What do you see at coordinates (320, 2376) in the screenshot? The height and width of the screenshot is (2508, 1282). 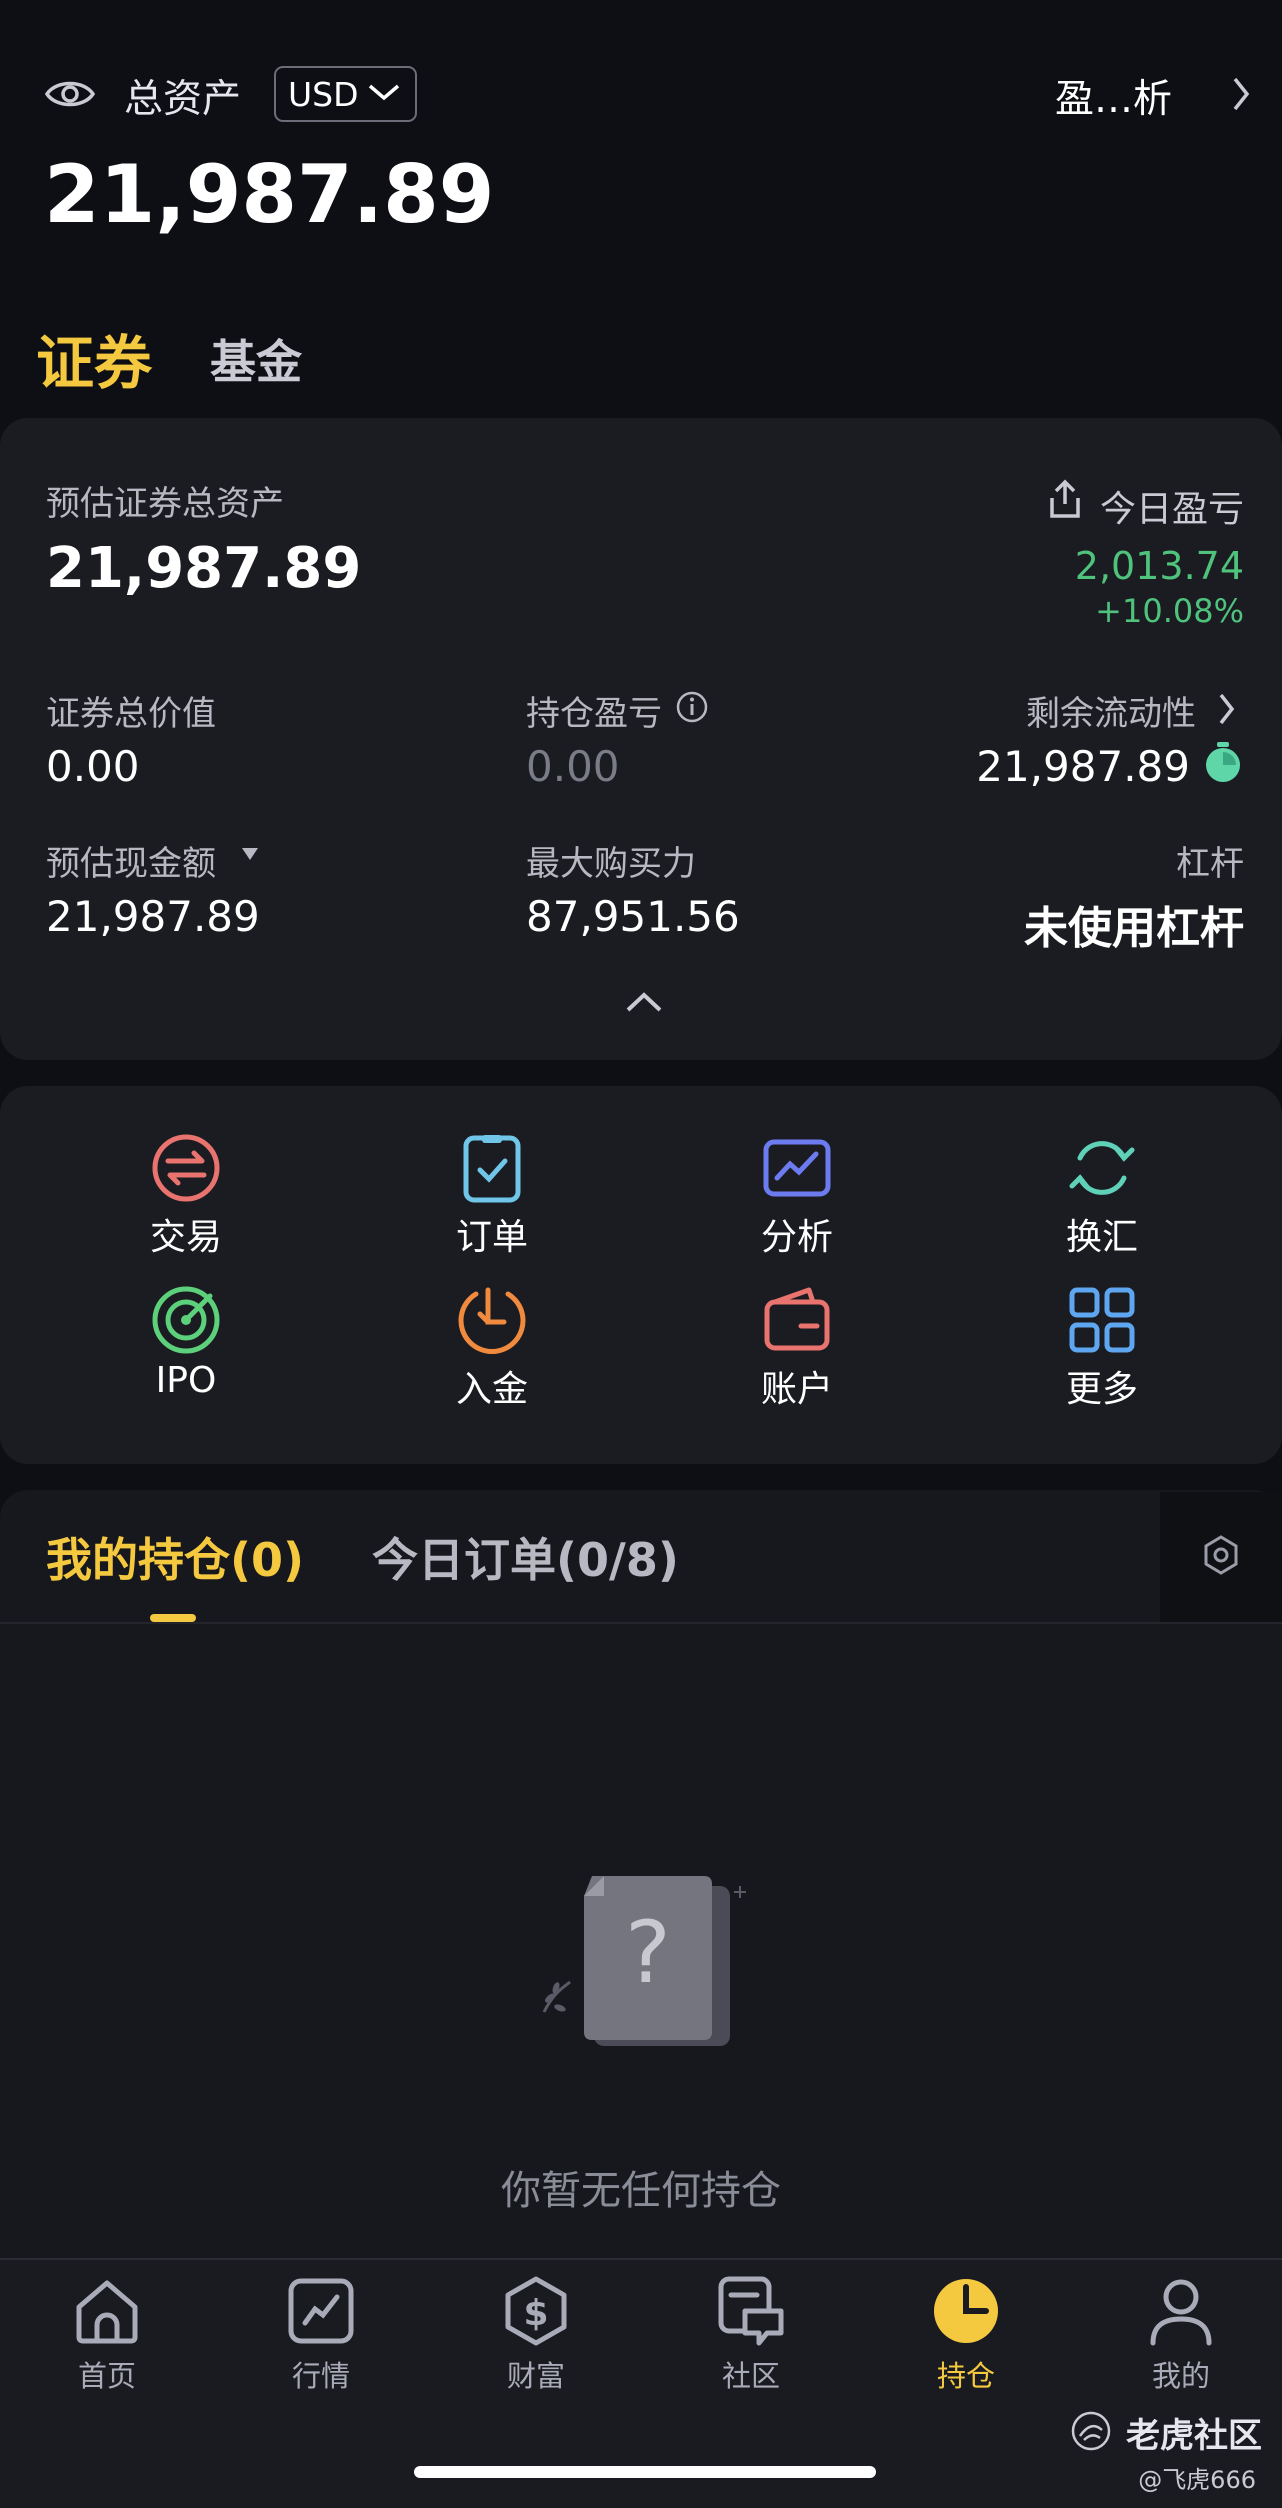 I see `nav-label: 行情` at bounding box center [320, 2376].